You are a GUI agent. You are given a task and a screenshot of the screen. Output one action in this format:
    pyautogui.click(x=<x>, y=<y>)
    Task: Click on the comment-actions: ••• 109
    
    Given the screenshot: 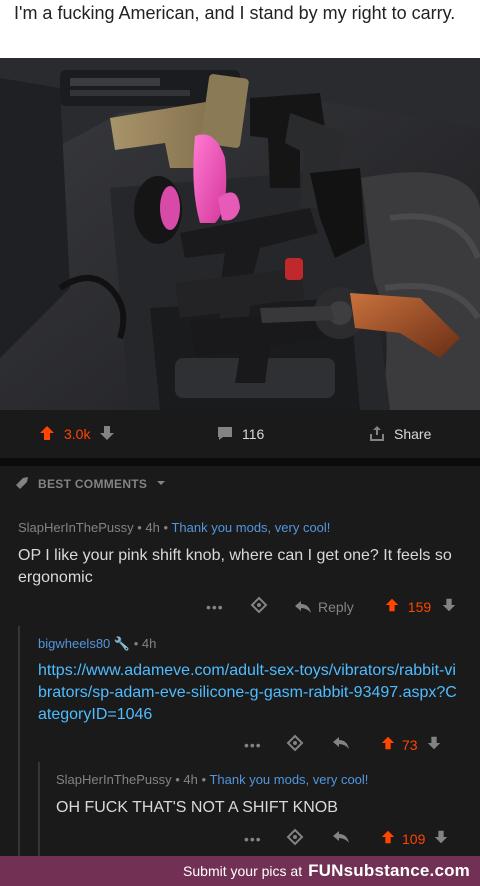 What is the action you would take?
    pyautogui.click(x=346, y=838)
    